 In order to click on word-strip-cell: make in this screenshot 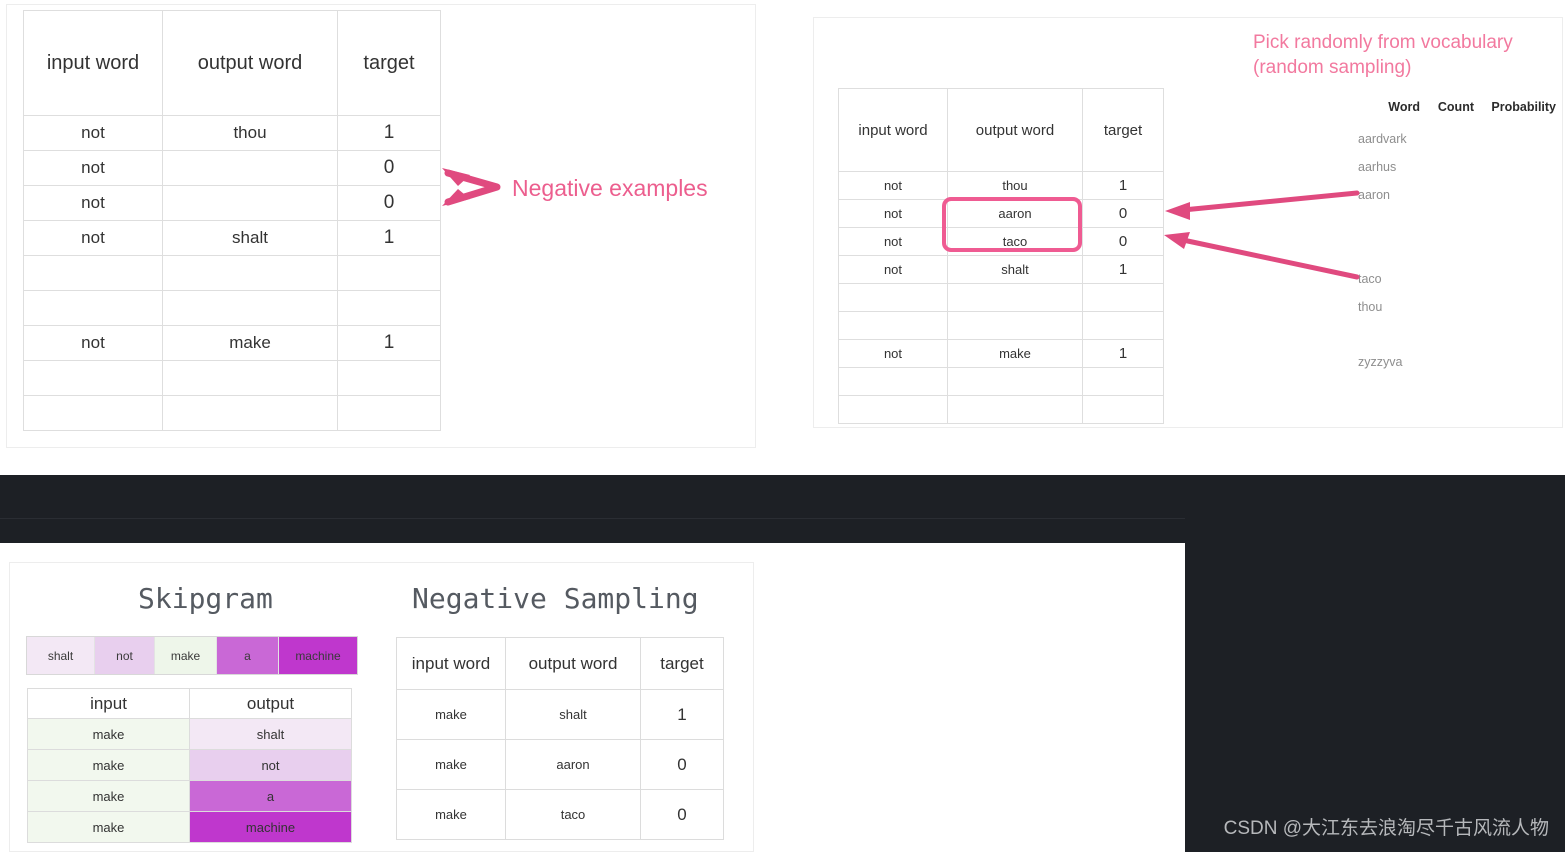, I will do `click(186, 655)`.